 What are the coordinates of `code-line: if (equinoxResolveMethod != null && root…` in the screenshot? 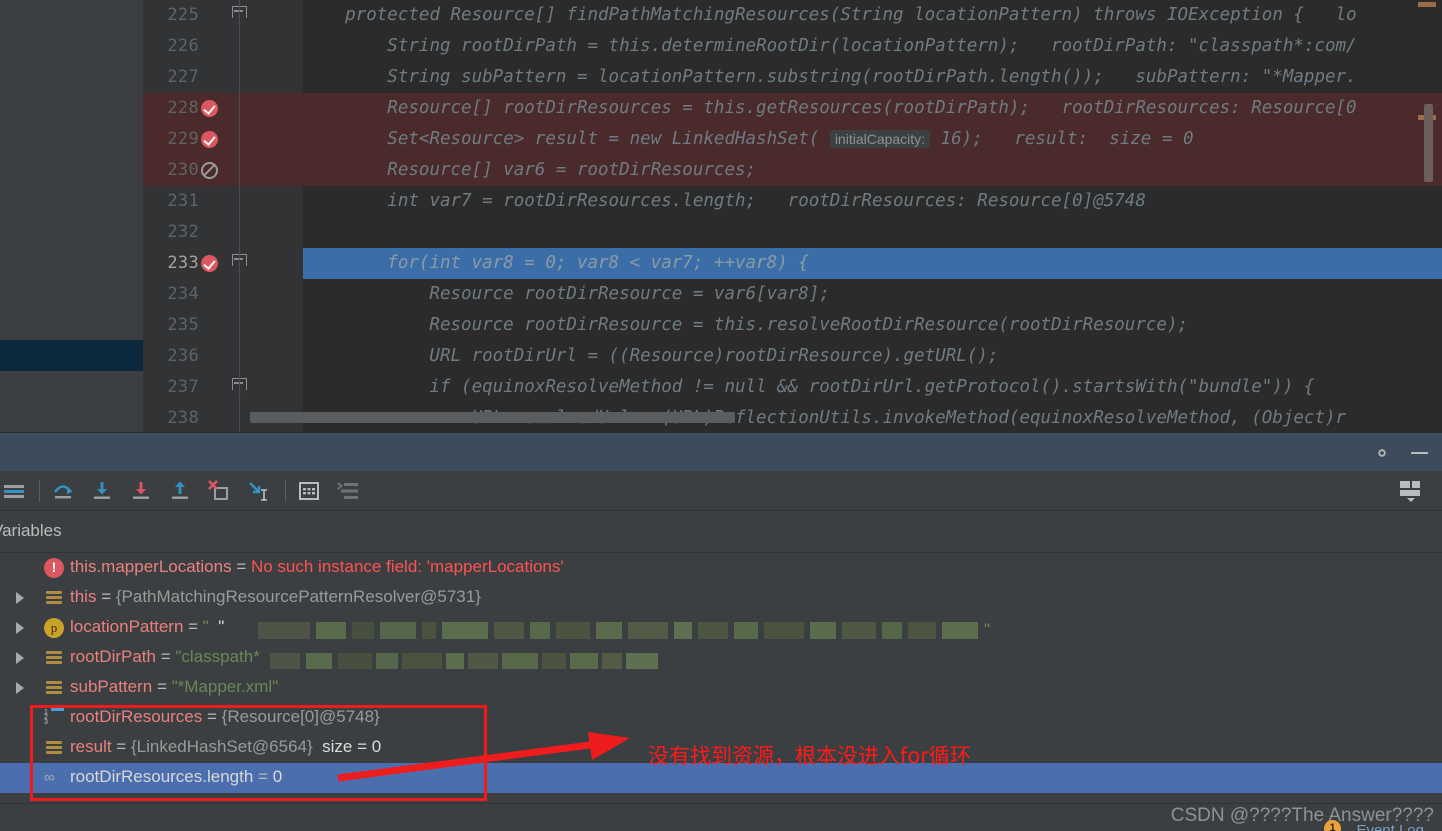 It's located at (872, 387).